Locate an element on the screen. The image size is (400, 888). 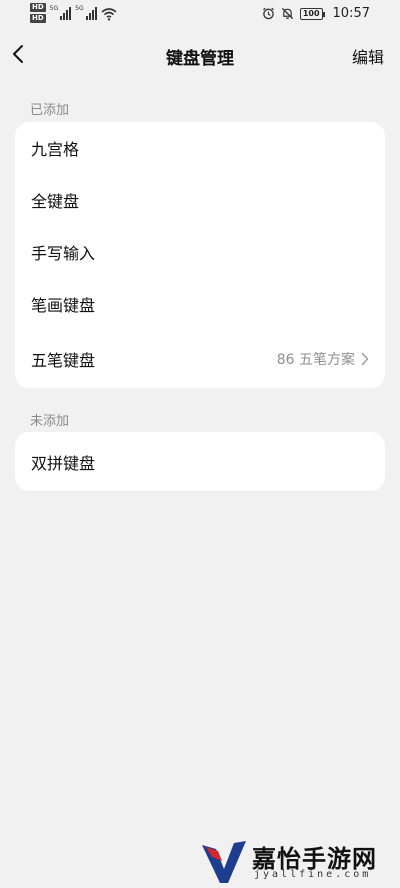
status-left: HD HD 5G 5G is located at coordinates (73, 13).